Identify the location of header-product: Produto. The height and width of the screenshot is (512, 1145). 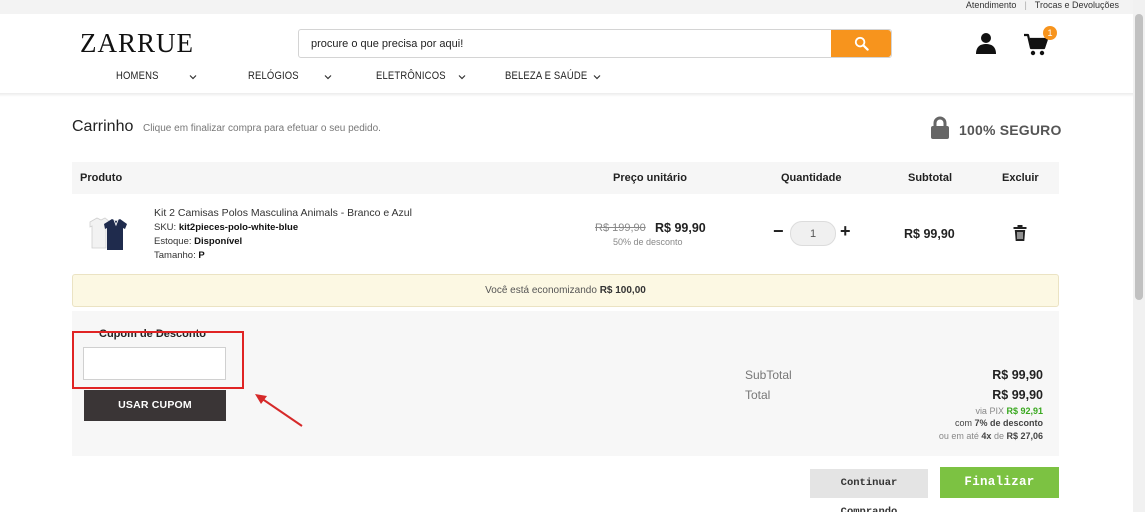
(101, 178).